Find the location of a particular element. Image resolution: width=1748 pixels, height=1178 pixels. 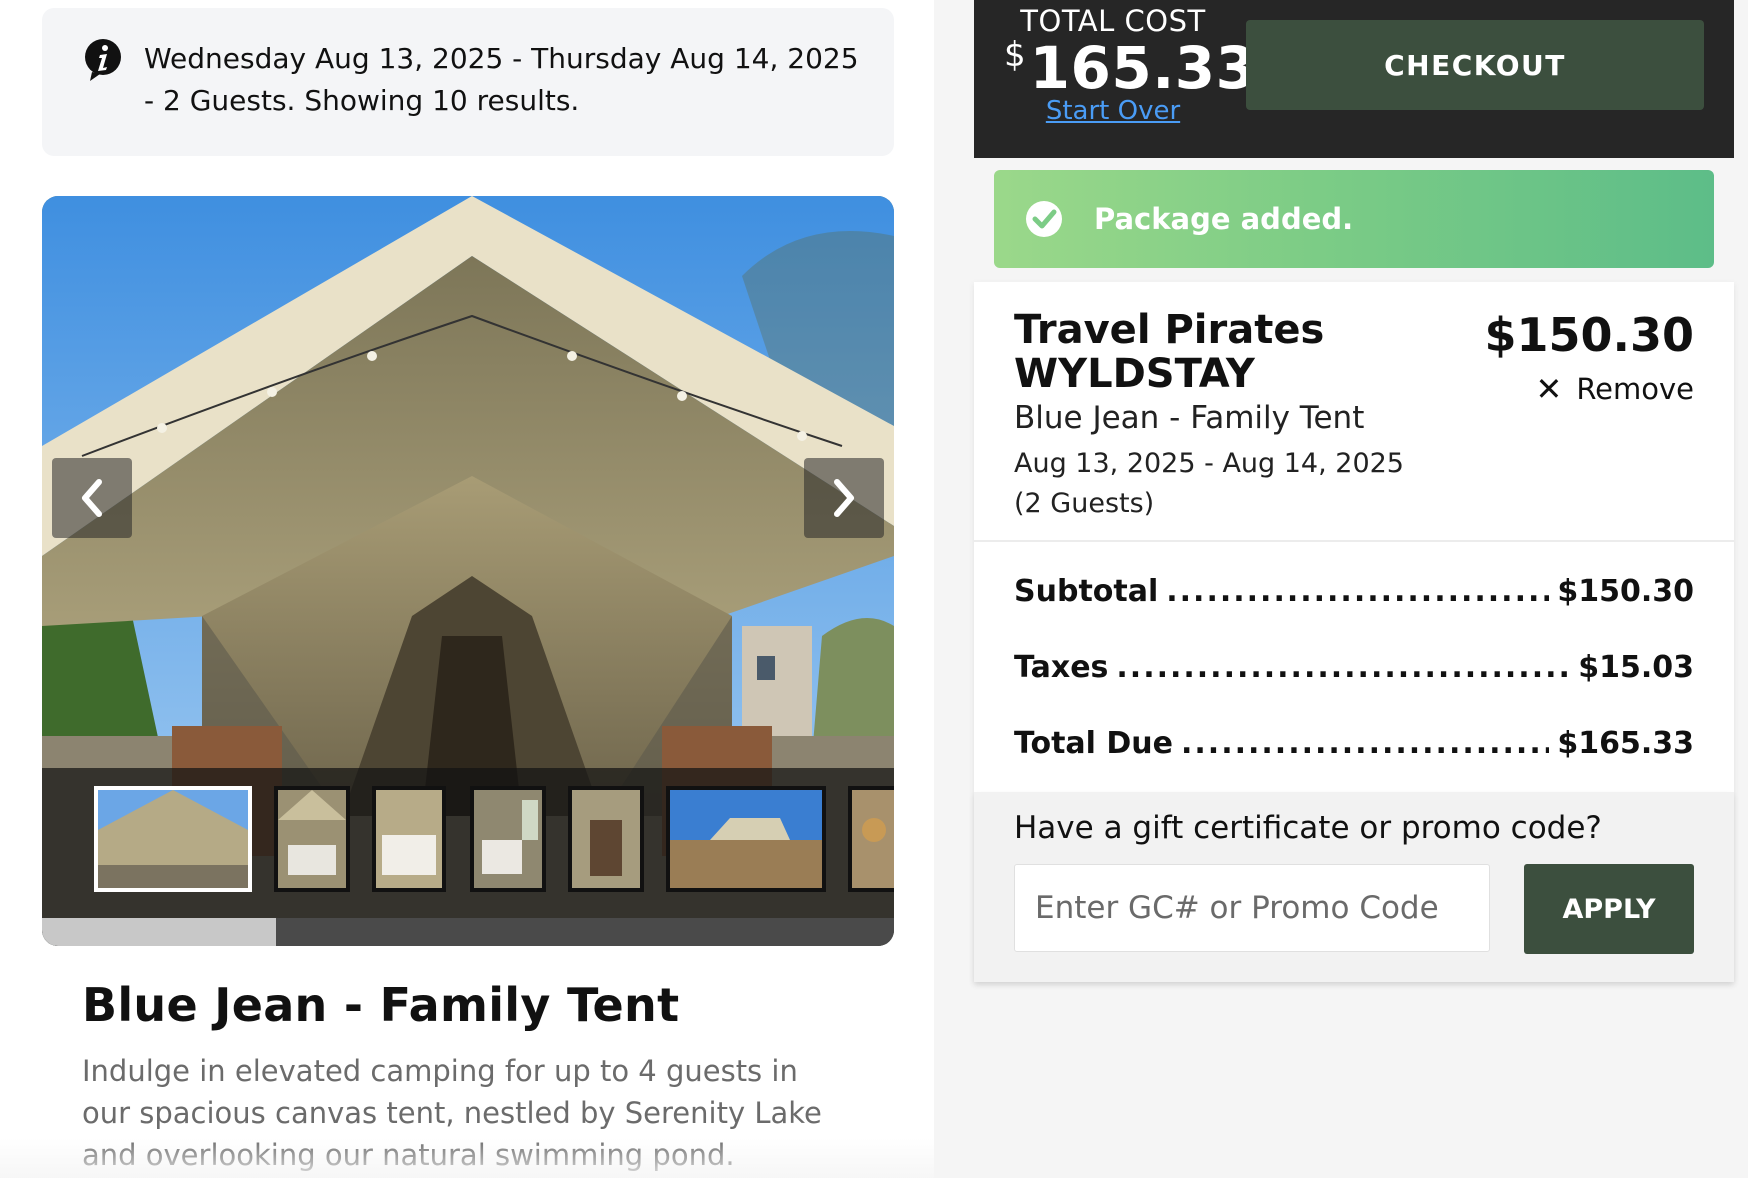

cart-item-price: $150.30 is located at coordinates (1589, 335).